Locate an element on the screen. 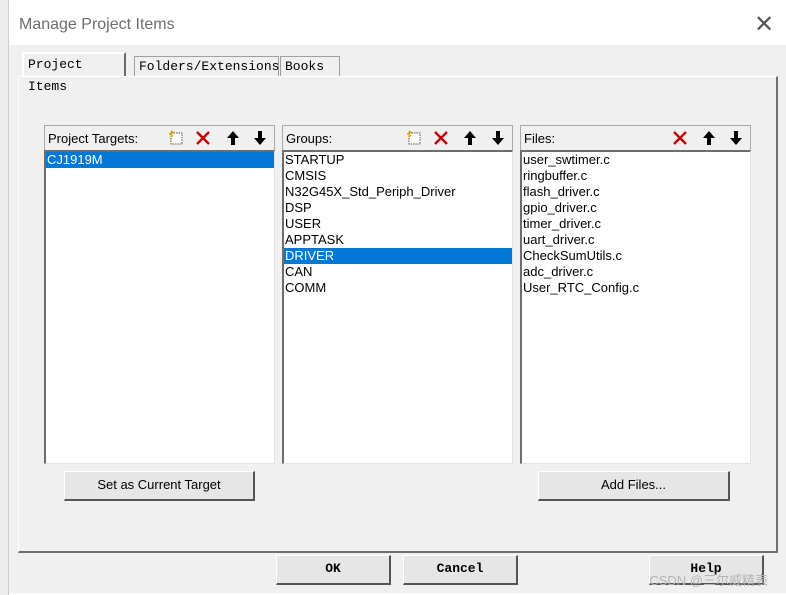 The width and height of the screenshot is (786, 595). list-item: timer_driver.c is located at coordinates (636, 224).